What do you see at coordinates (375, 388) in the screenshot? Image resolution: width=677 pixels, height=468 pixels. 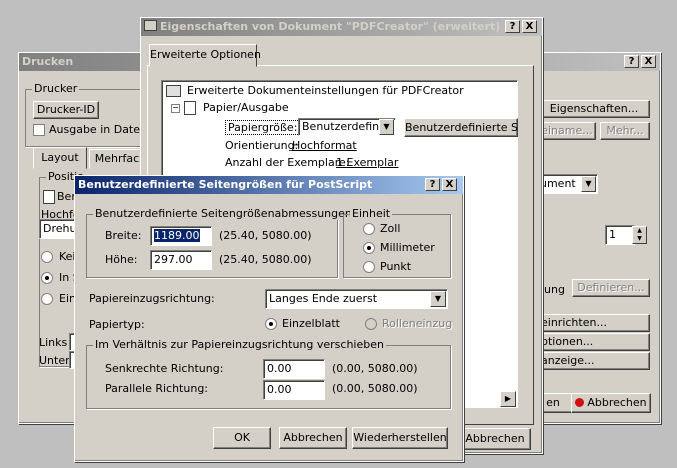 I see `parallel-range: (0.00, 5080.00)` at bounding box center [375, 388].